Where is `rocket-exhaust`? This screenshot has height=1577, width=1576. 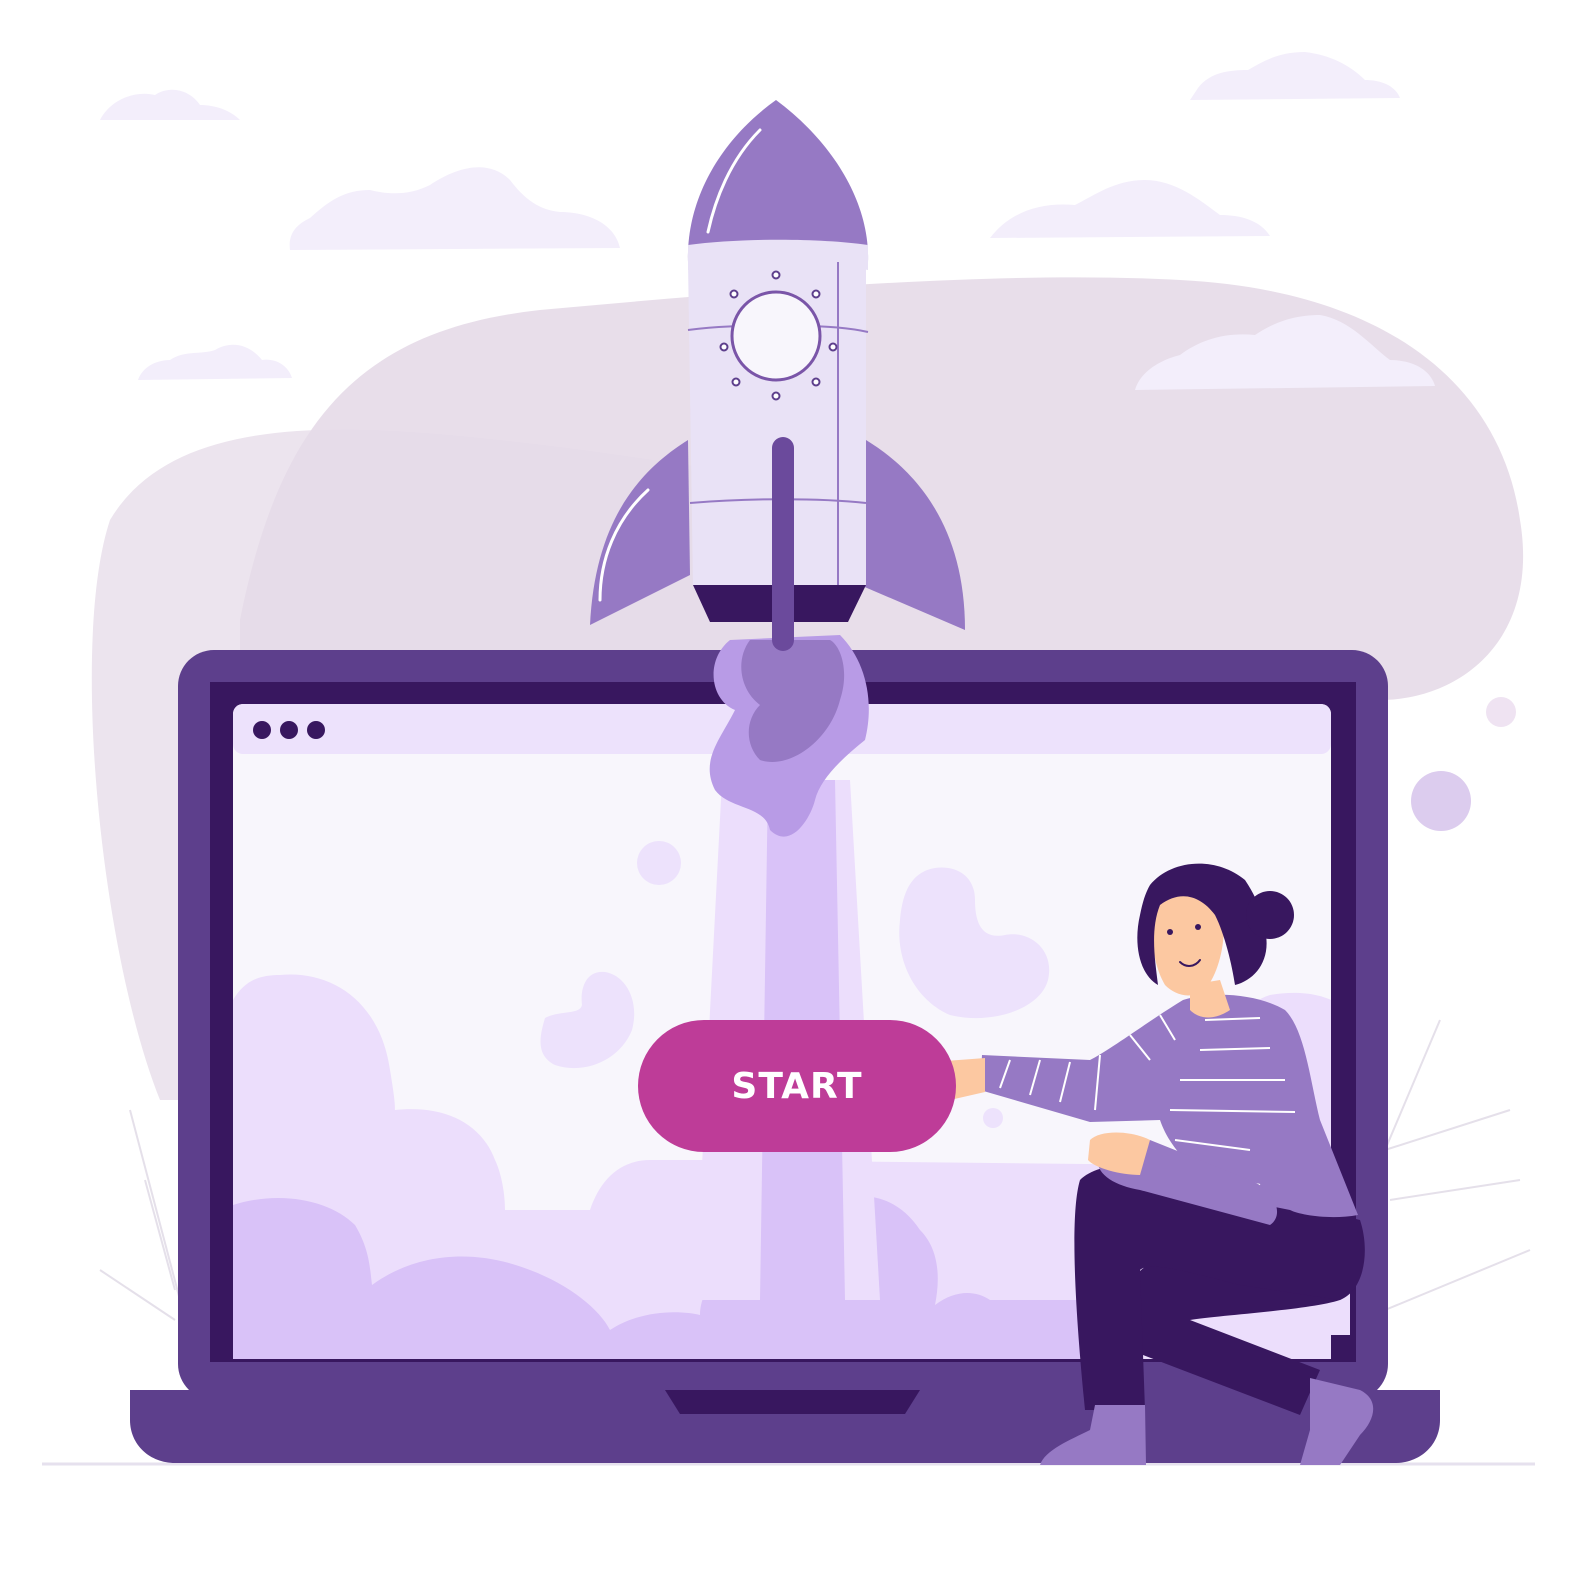 rocket-exhaust is located at coordinates (787, 967).